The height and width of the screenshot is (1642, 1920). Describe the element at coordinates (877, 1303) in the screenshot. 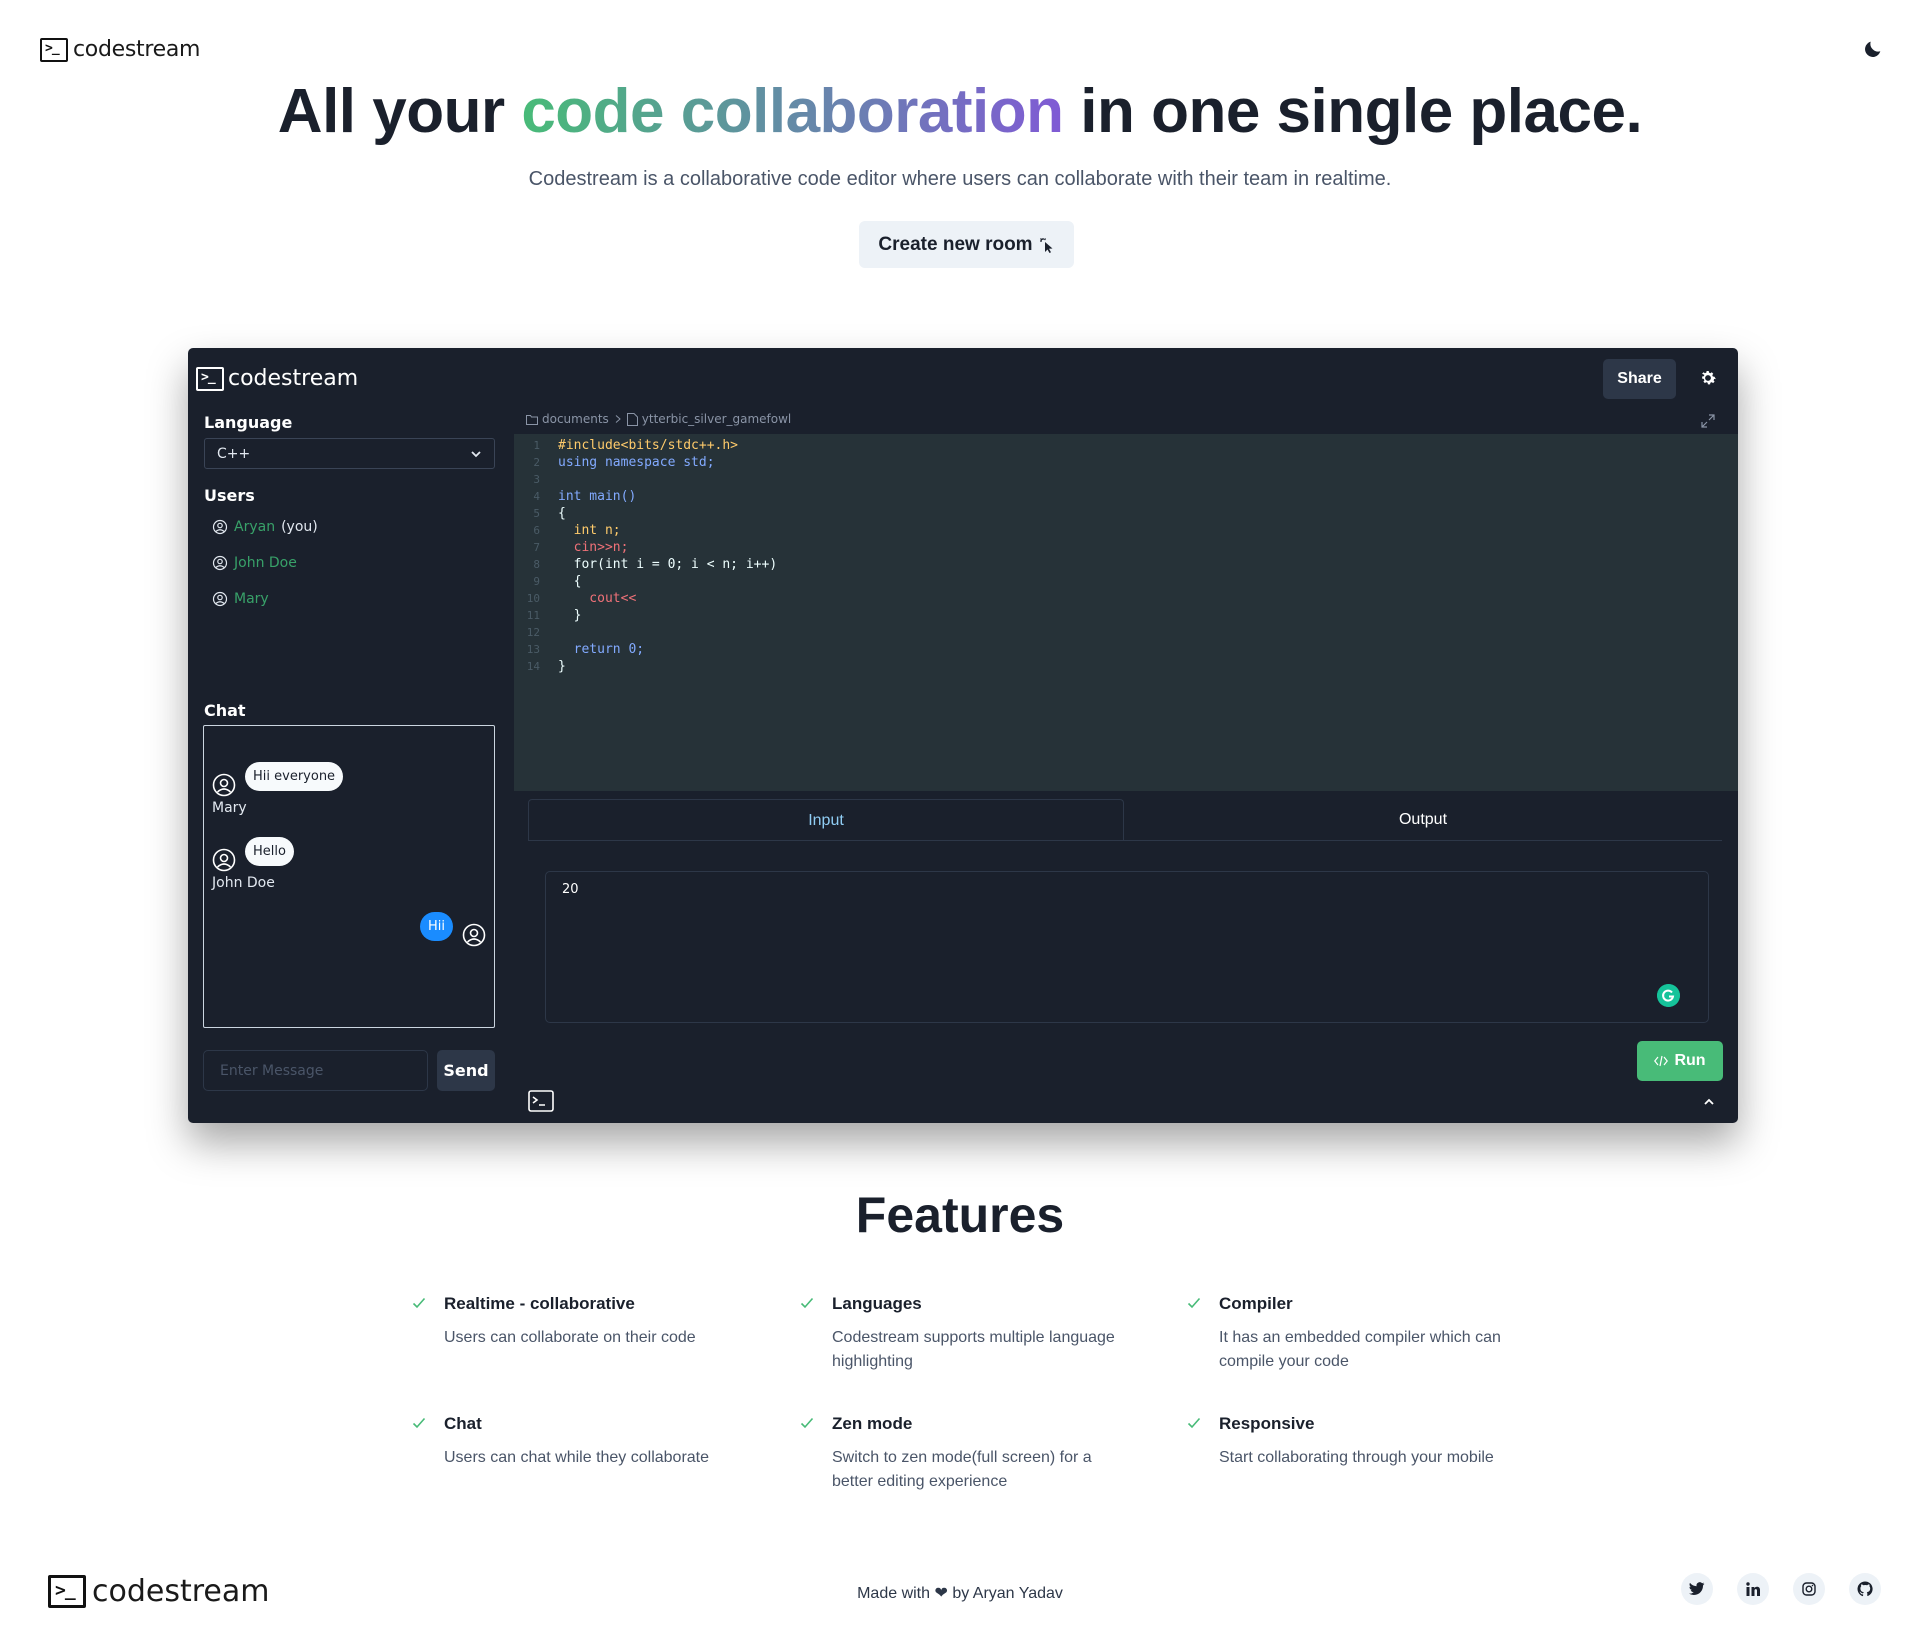

I see `feature-title: Languages` at that location.